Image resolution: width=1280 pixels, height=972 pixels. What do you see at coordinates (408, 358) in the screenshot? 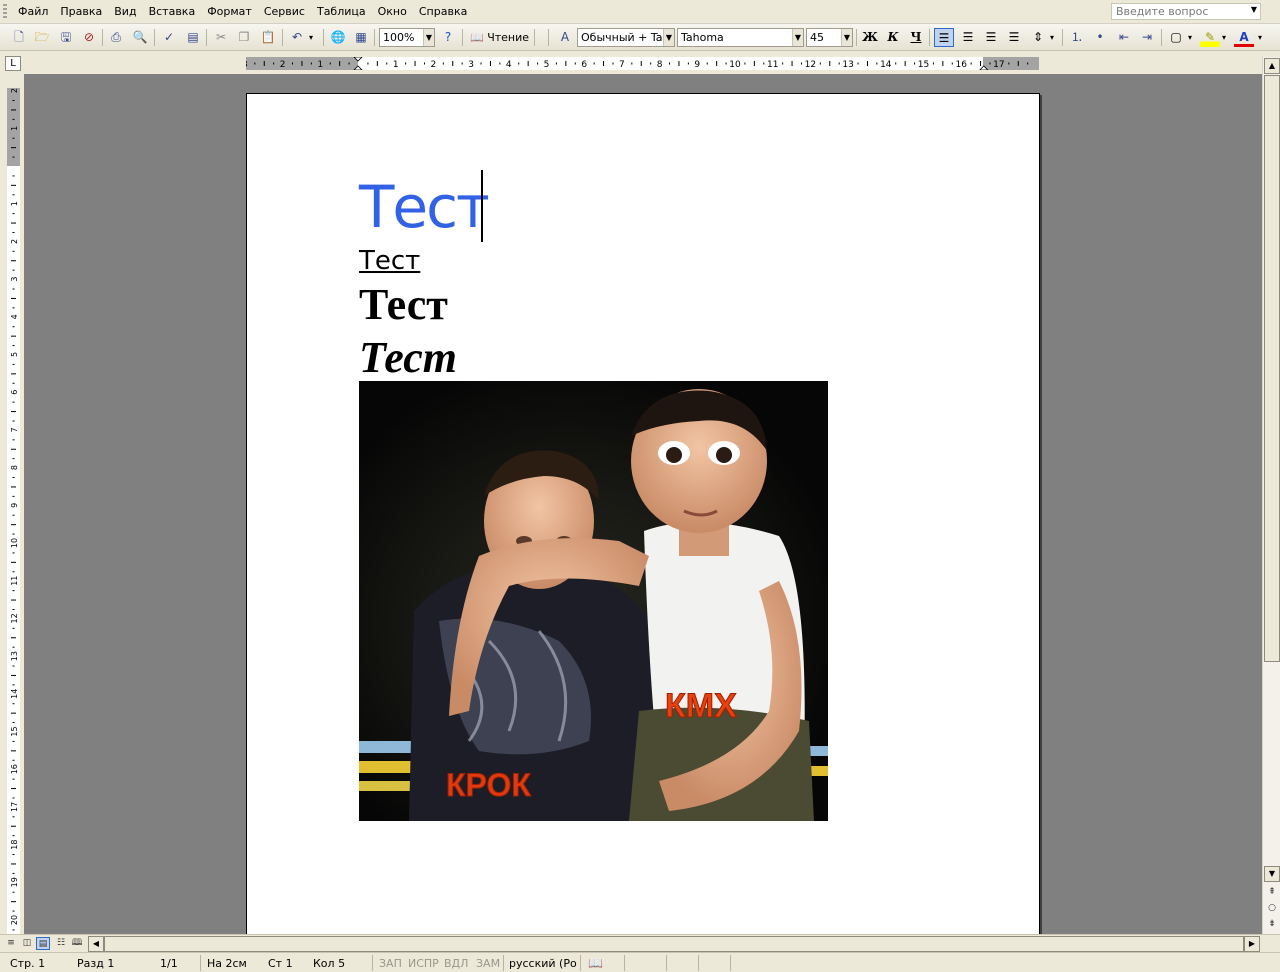
I see `bold-italic-line: Тест` at bounding box center [408, 358].